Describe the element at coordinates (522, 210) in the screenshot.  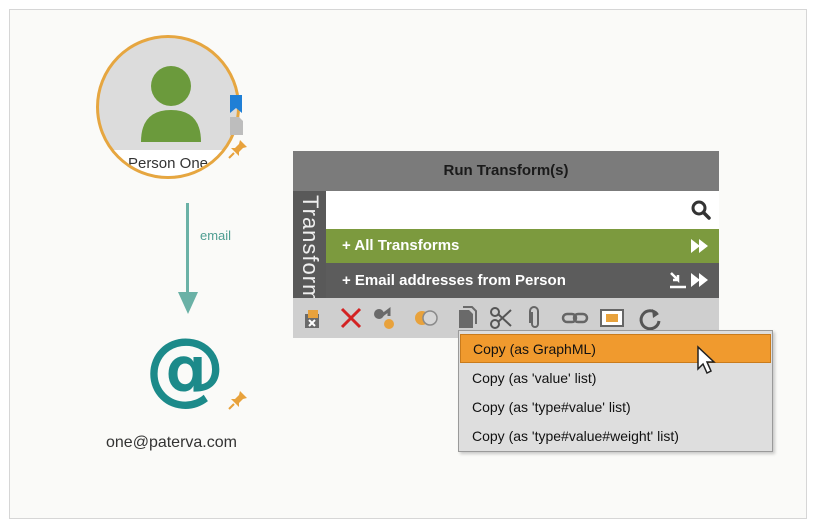
I see `transform-search-input` at that location.